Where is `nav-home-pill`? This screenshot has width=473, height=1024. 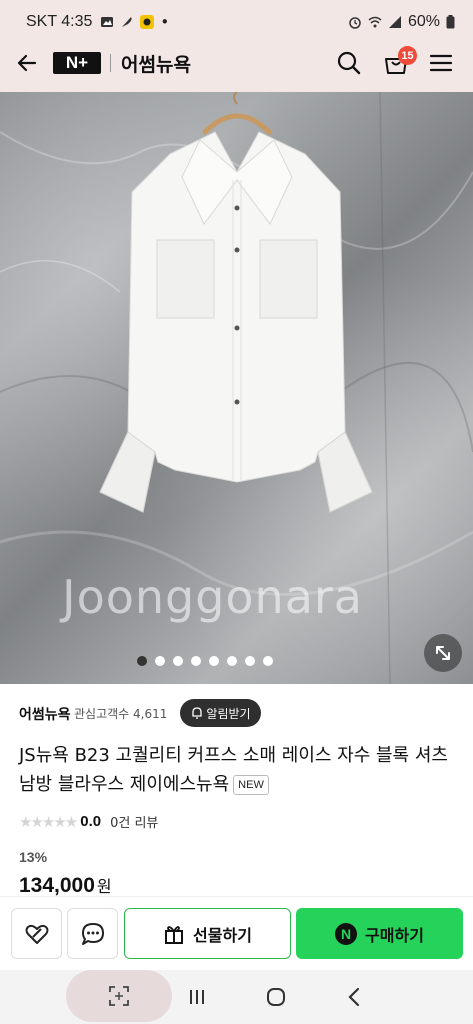
nav-home-pill is located at coordinates (119, 996).